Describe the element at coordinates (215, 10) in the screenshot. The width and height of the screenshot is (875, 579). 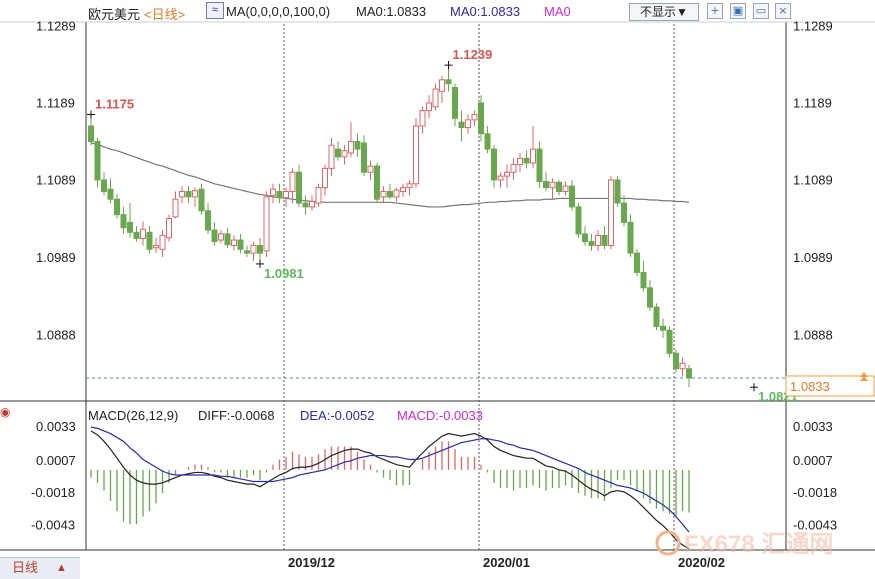
I see `ma-indicator-icon: ≈` at that location.